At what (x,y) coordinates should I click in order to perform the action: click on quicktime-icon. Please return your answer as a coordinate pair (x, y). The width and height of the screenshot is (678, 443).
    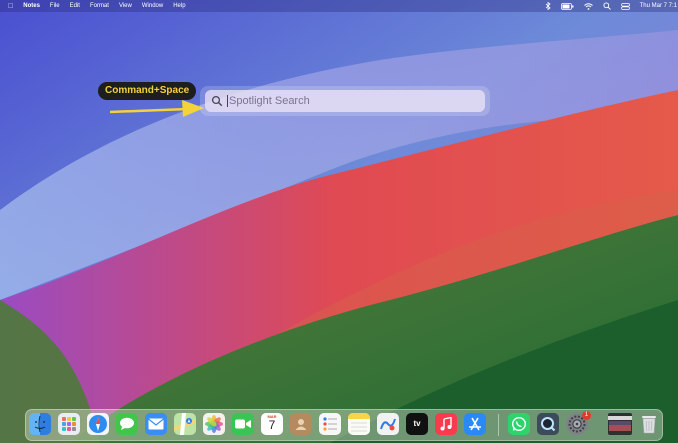
    Looking at the image, I should click on (548, 424).